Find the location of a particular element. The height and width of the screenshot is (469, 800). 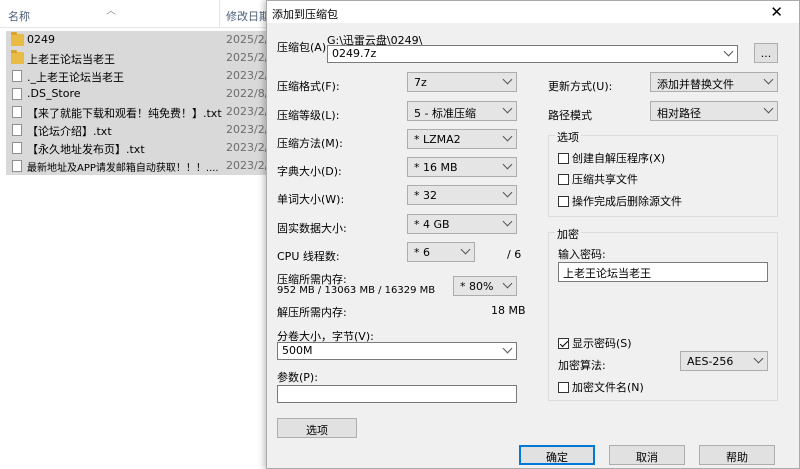

split-volume-combo: 500M is located at coordinates (397, 351).